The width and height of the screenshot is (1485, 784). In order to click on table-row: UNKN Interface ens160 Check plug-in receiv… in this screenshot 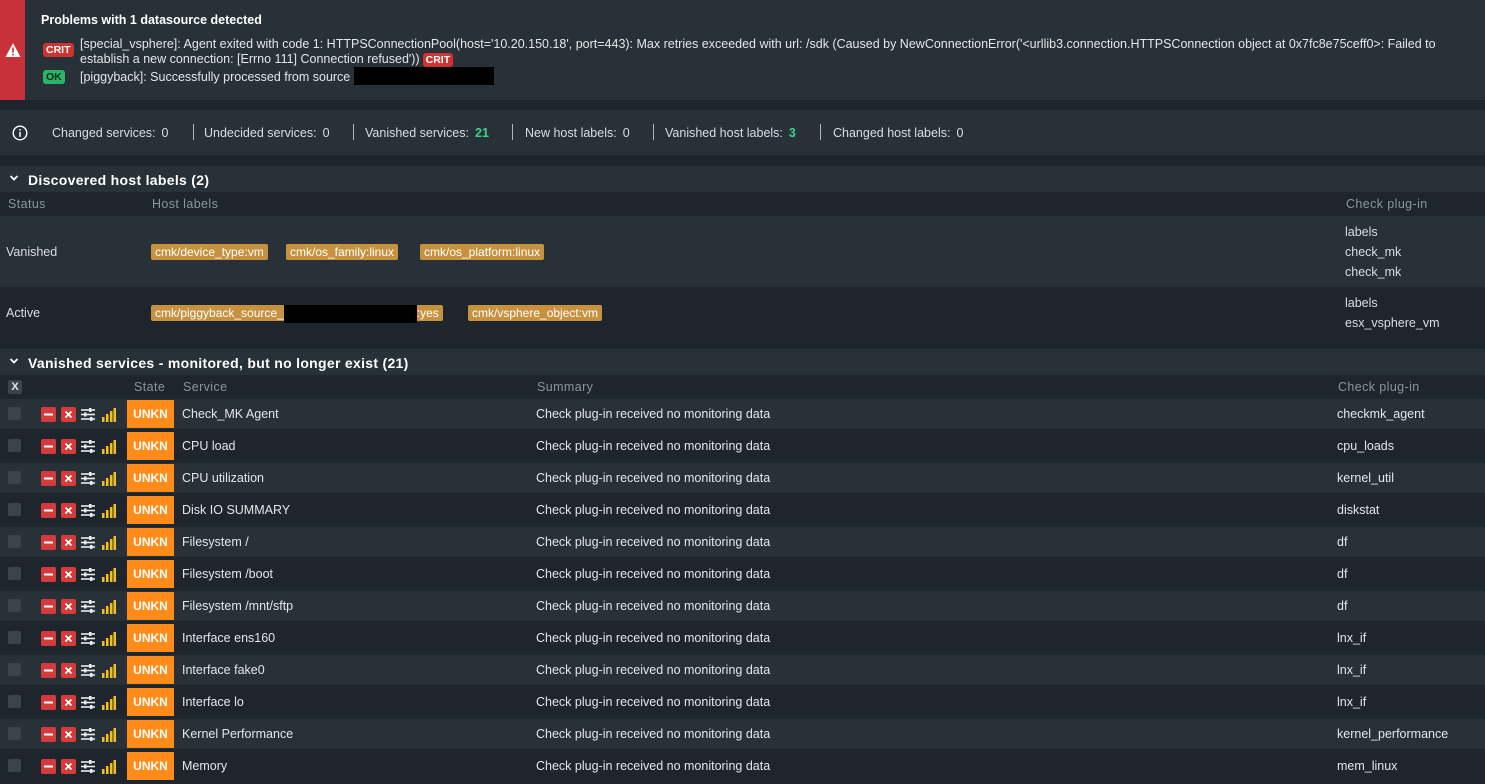, I will do `click(742, 638)`.